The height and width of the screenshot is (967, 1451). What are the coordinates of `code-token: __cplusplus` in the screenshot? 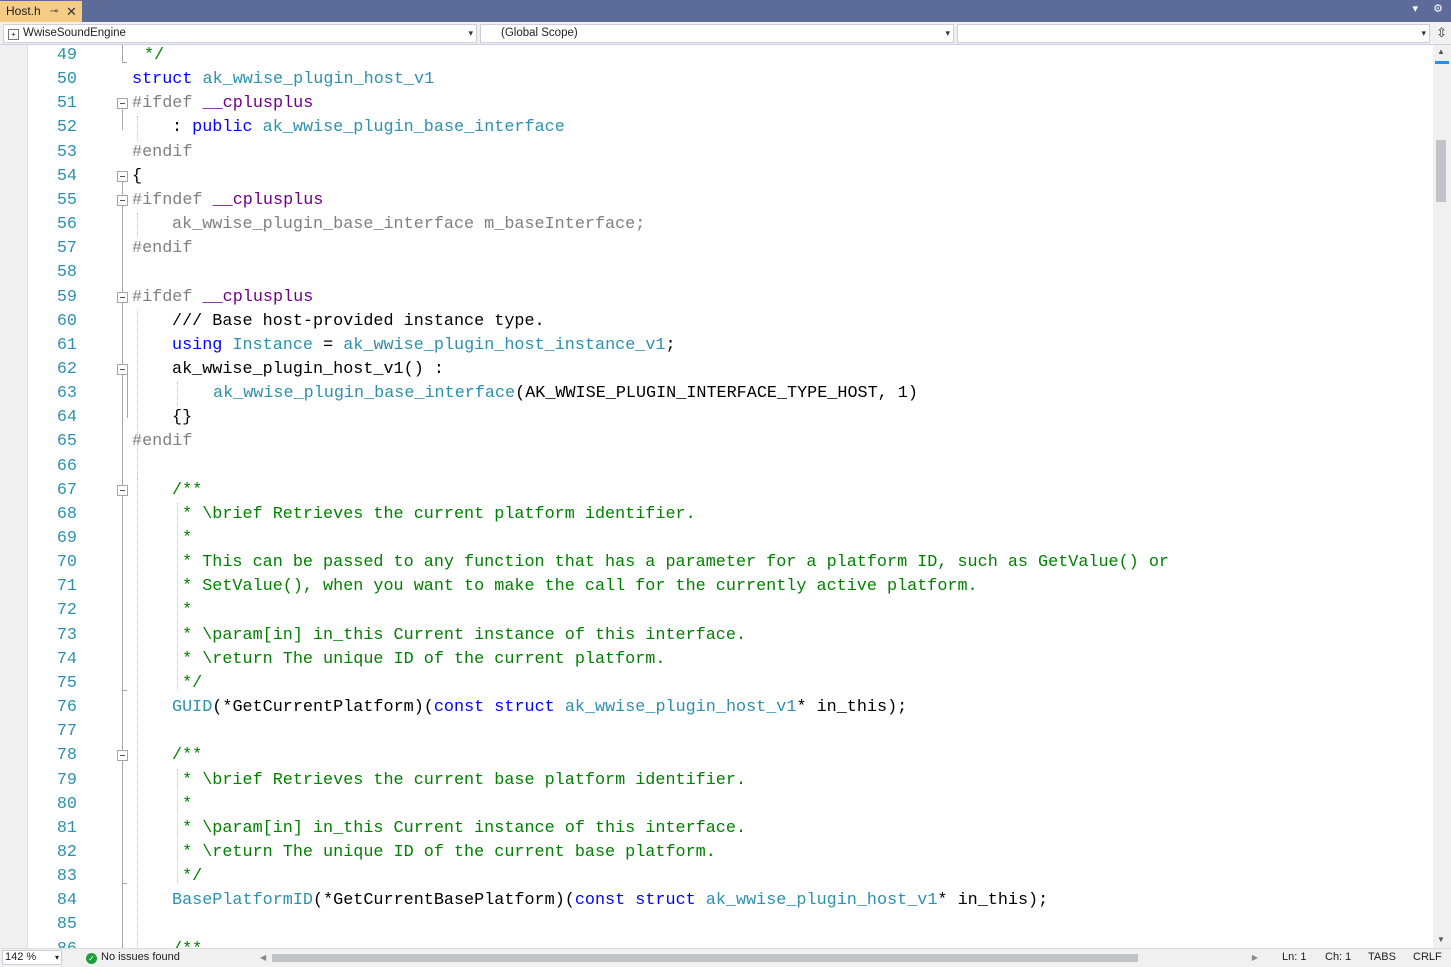 It's located at (258, 297).